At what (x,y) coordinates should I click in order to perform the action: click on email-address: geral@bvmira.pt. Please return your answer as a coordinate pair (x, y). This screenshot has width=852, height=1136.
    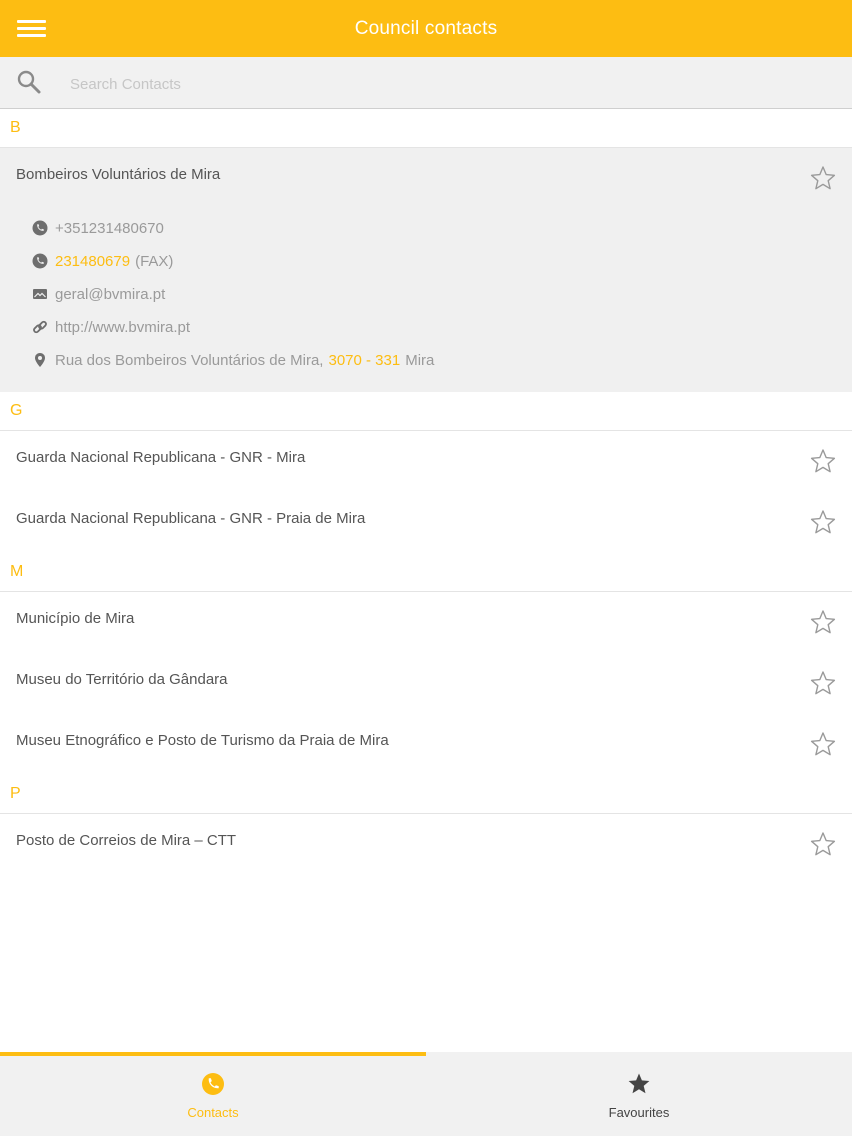
    Looking at the image, I should click on (110, 294).